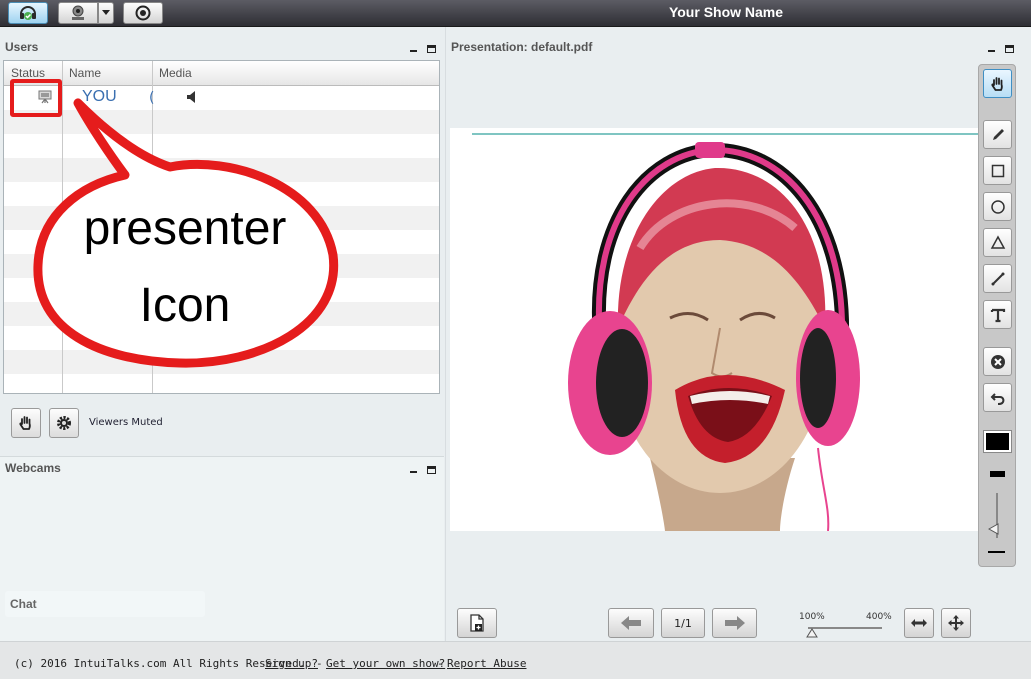  Describe the element at coordinates (221, 383) in the screenshot. I see `table-row-empty` at that location.